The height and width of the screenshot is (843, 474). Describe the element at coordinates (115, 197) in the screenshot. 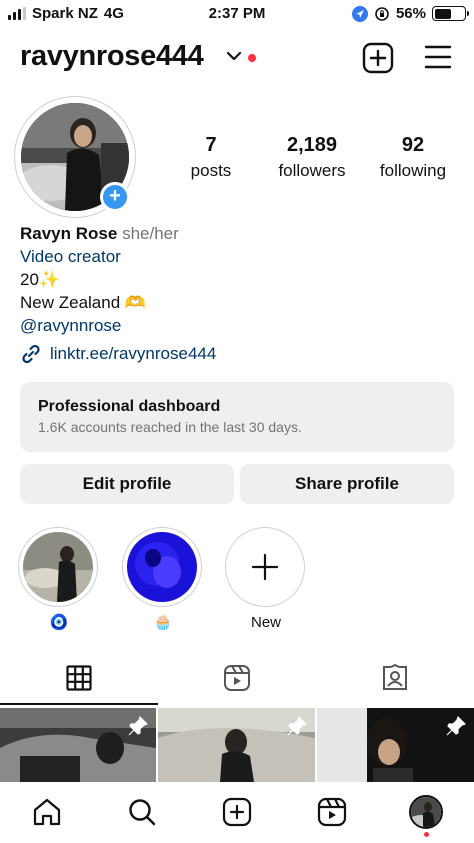

I see `add-story-button: +` at that location.